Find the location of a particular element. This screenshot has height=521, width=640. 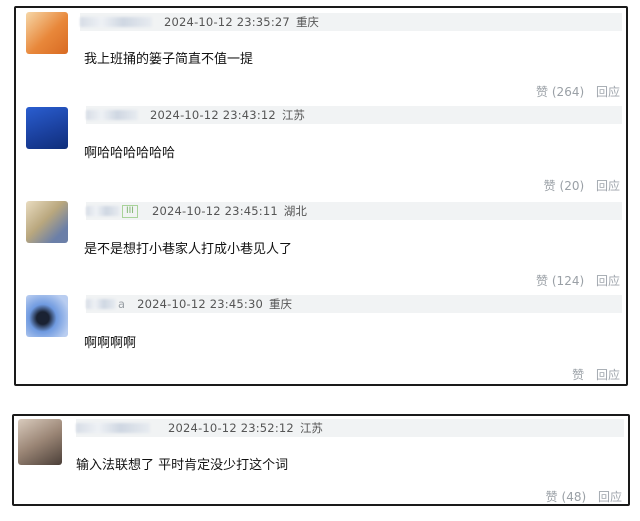

comment-meta: 2024-10-12 23:35:27 重庆 is located at coordinates (351, 22).